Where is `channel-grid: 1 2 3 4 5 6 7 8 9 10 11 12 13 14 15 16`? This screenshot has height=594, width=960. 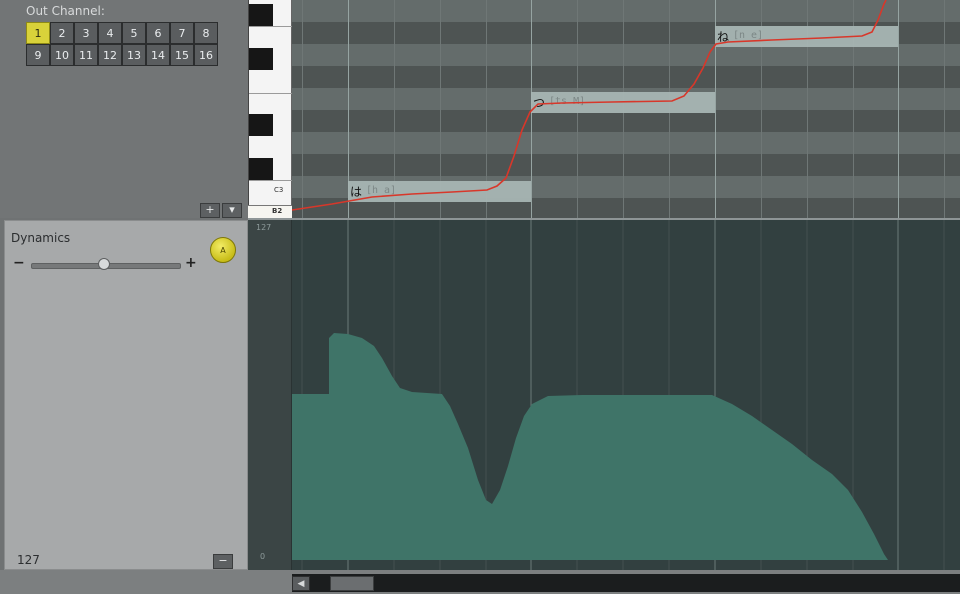 channel-grid: 1 2 3 4 5 6 7 8 9 10 11 12 13 14 15 16 is located at coordinates (122, 44).